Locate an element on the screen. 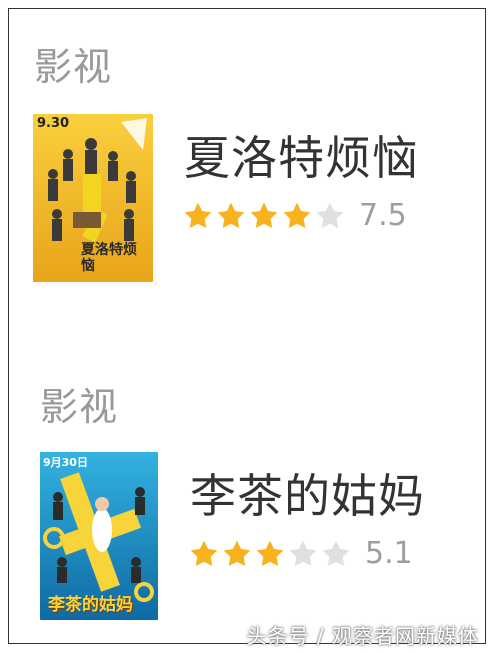 This screenshot has width=493, height=653. movie-title: 李茶的姑妈 is located at coordinates (307, 493).